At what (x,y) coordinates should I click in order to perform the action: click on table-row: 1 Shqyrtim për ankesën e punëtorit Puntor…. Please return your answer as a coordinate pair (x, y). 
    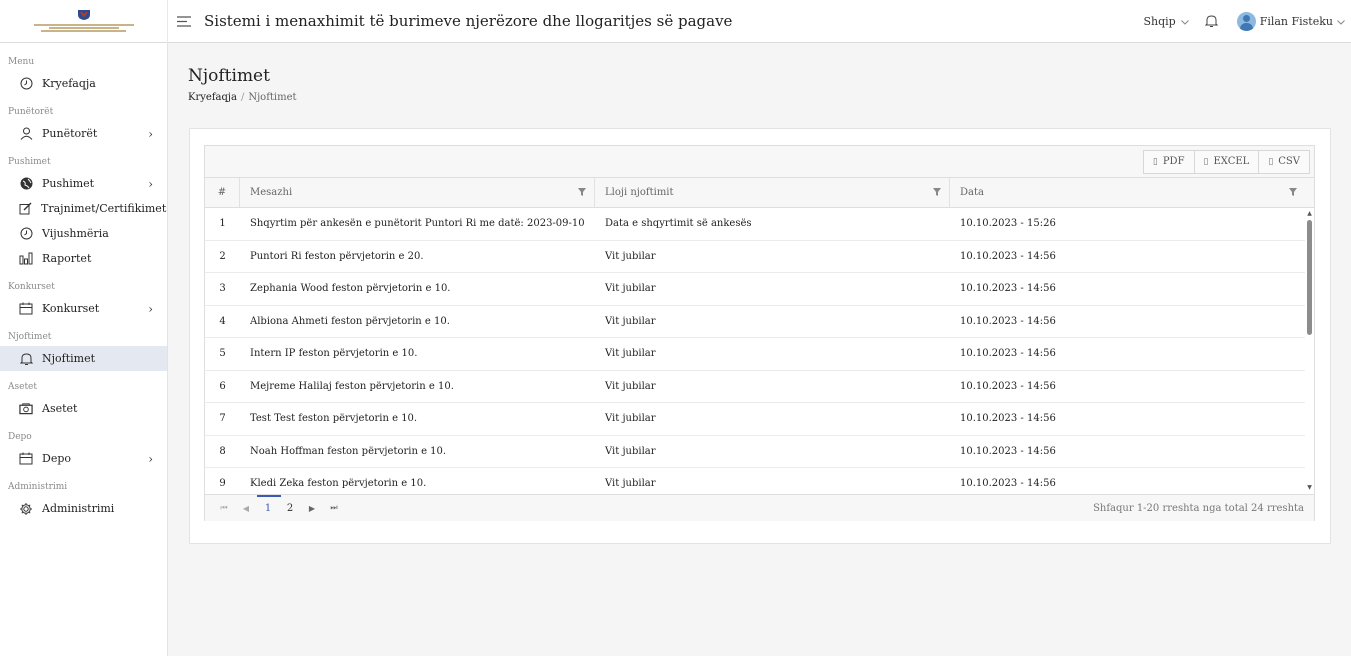
    Looking at the image, I should click on (755, 224).